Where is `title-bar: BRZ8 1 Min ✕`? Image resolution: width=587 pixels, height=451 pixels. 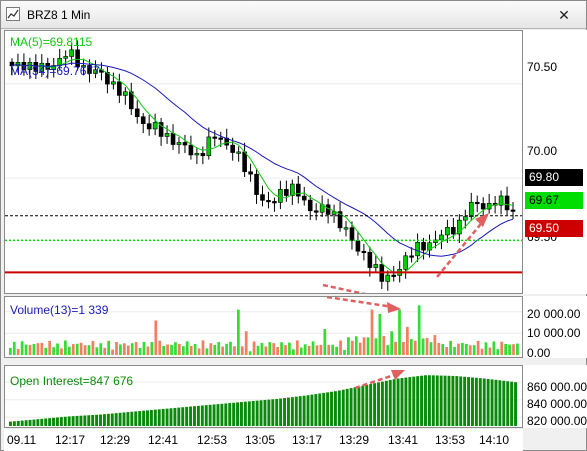
title-bar: BRZ8 1 Min ✕ is located at coordinates (293, 15).